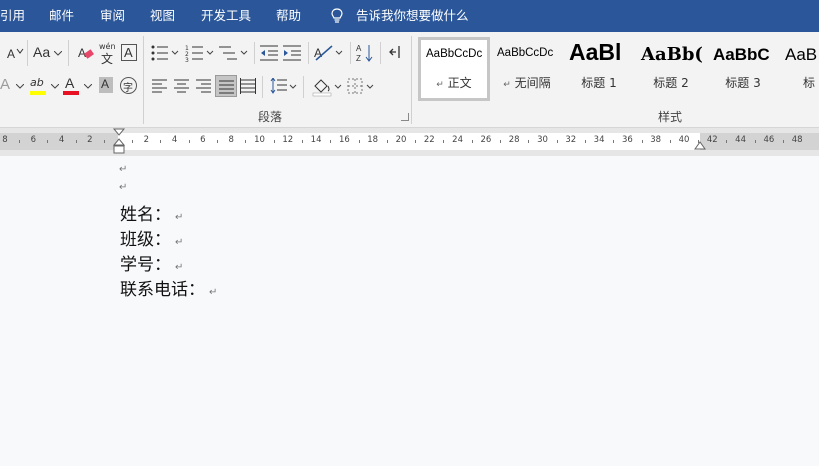  I want to click on tab-help: 帮助, so click(288, 16).